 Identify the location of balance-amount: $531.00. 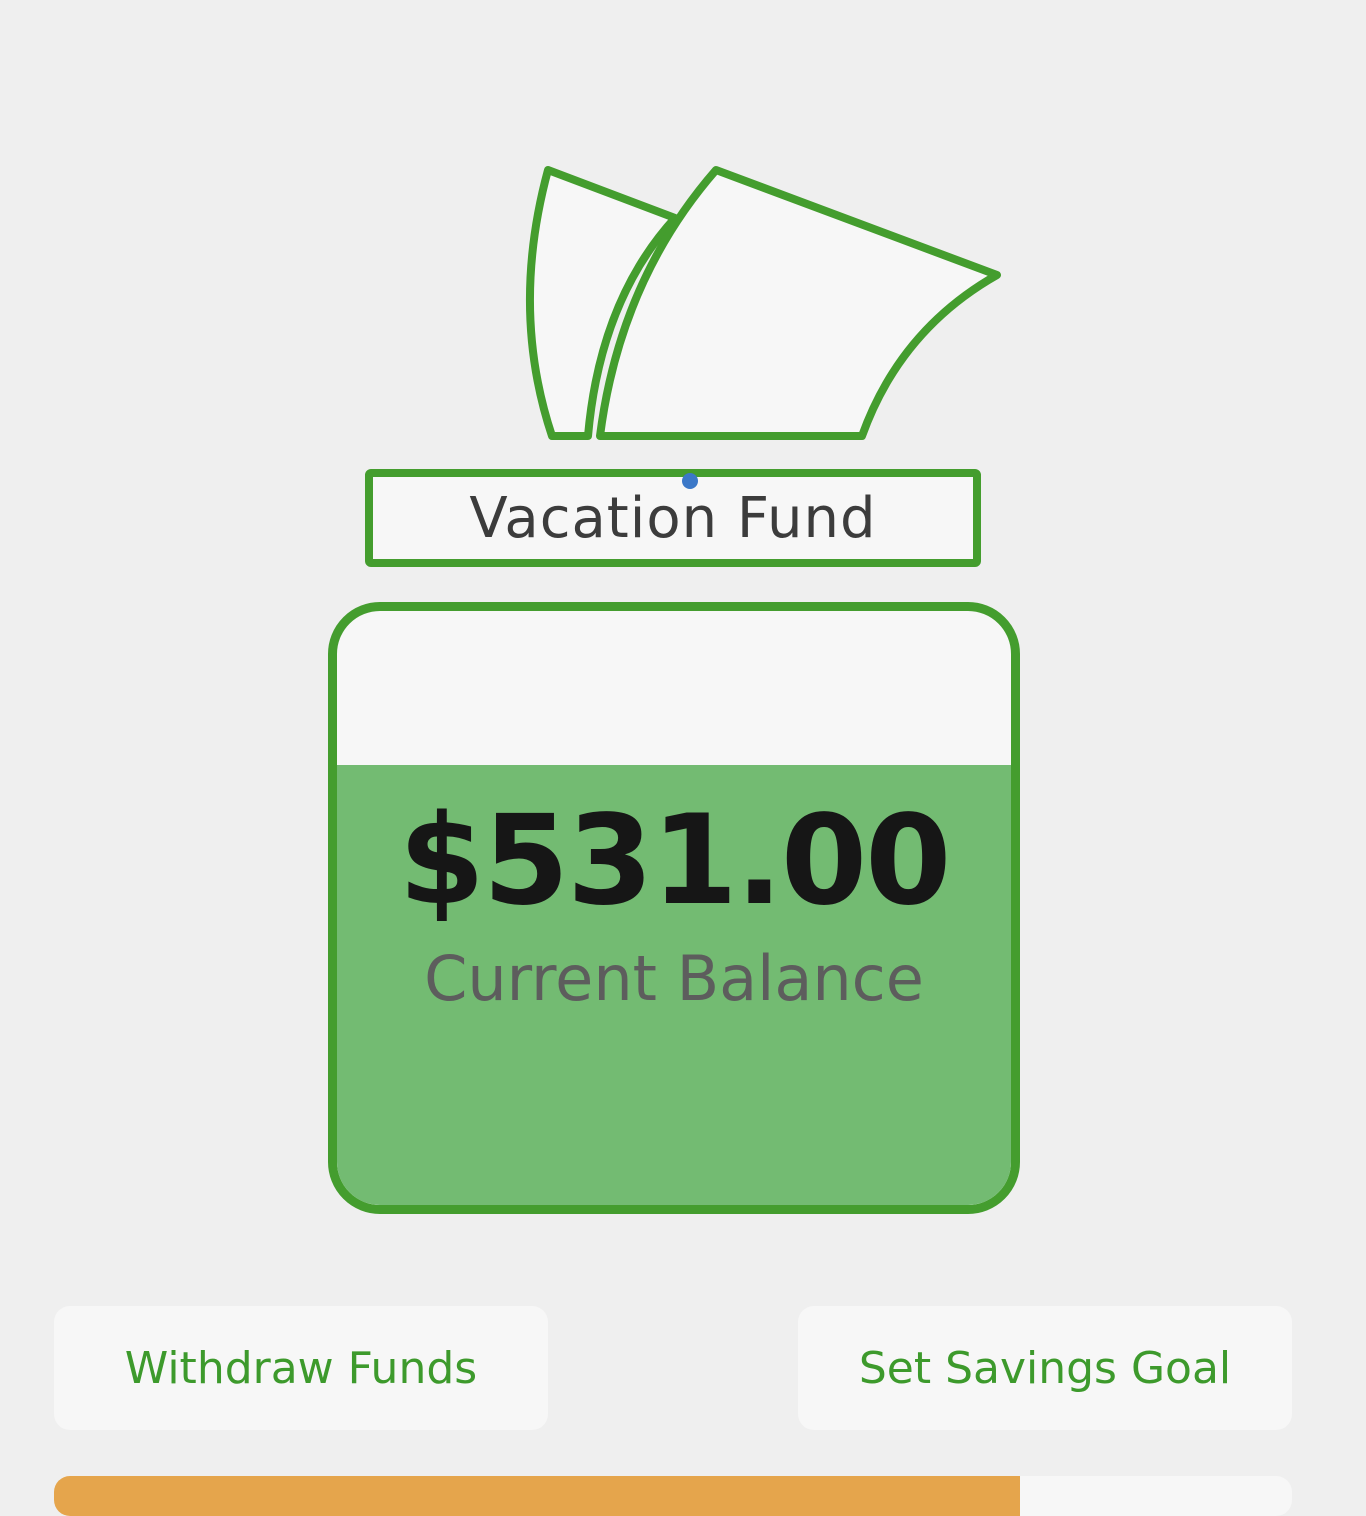
(675, 861).